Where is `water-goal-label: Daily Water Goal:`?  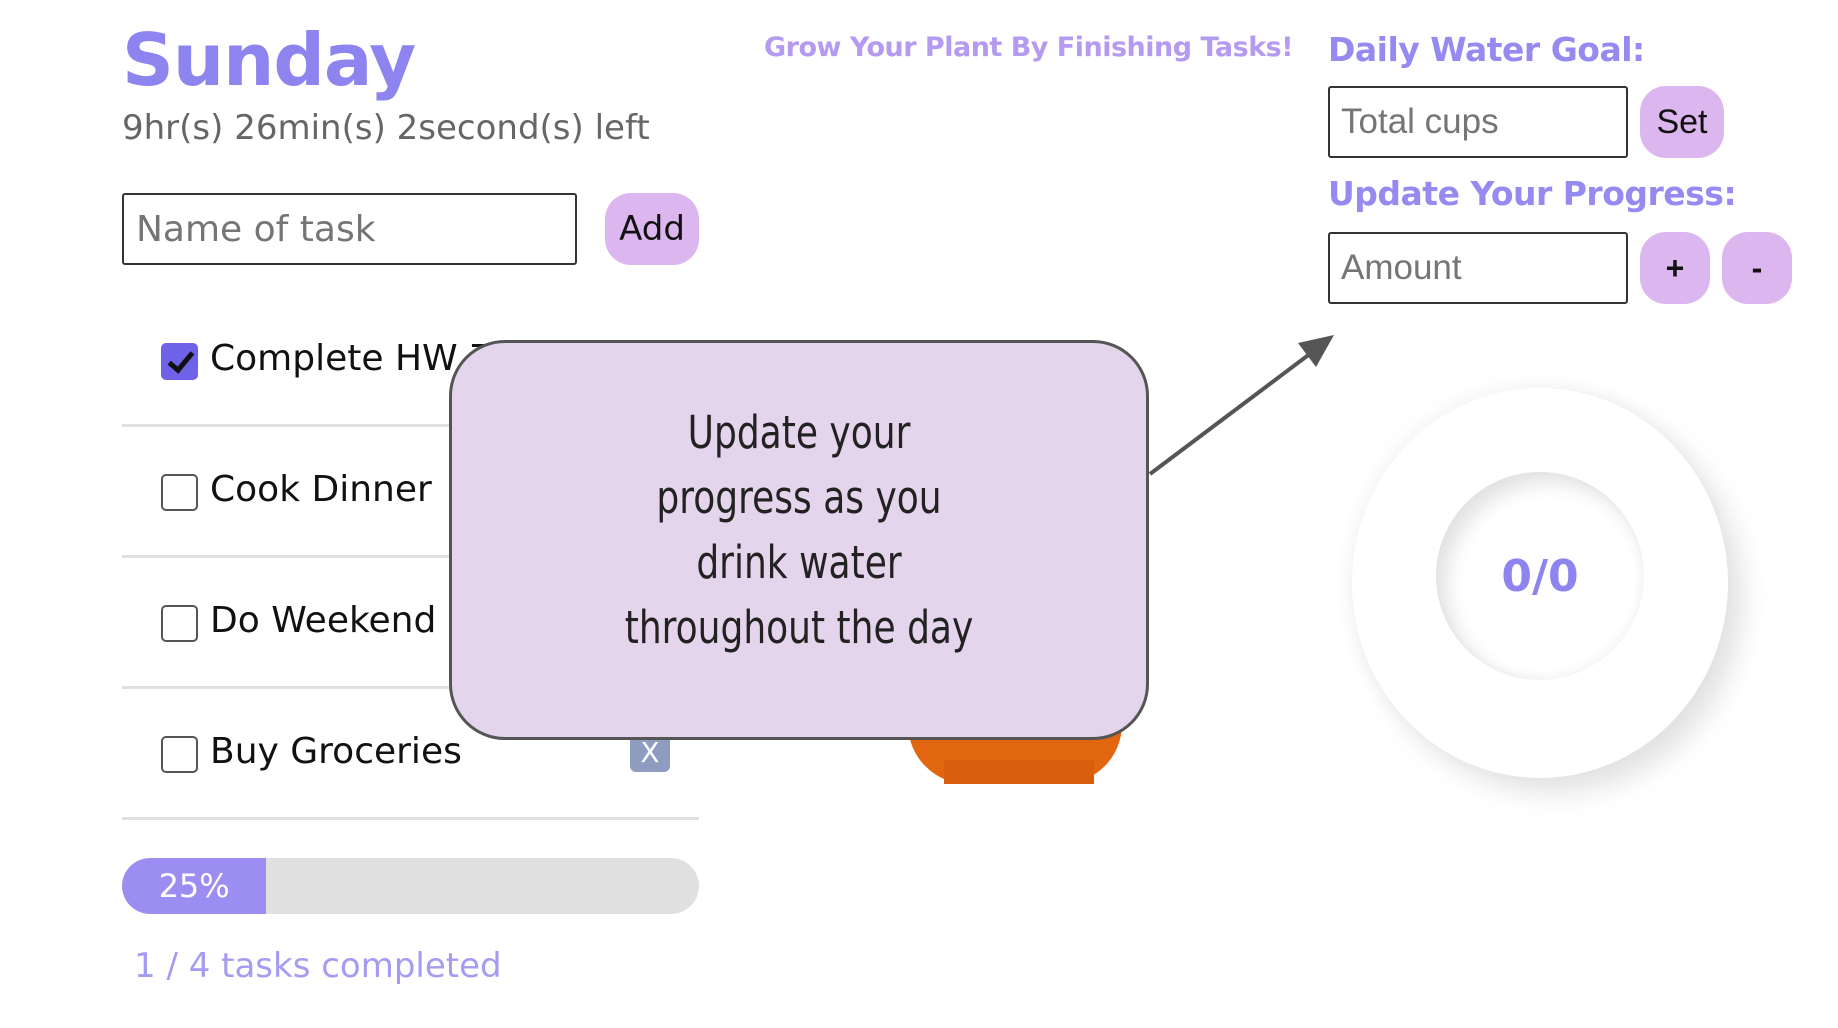
water-goal-label: Daily Water Goal: is located at coordinates (1486, 49).